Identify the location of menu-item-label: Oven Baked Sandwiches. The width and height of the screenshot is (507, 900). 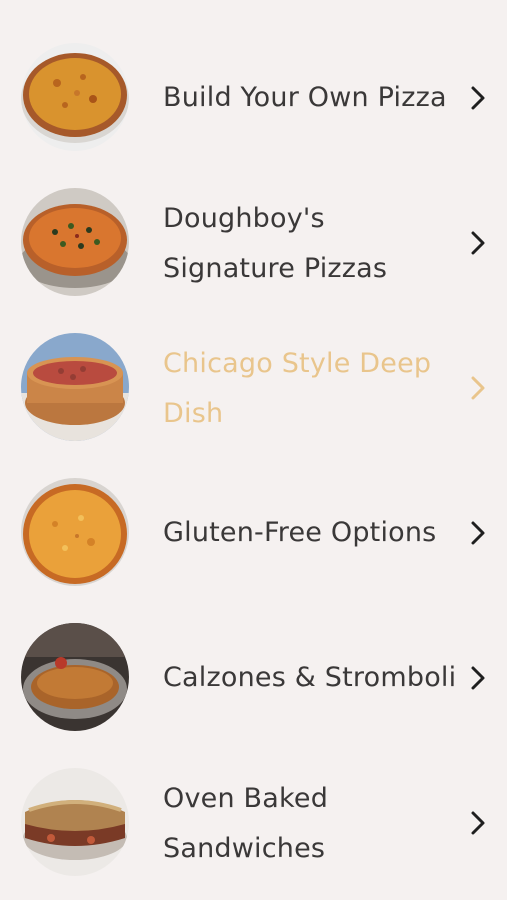
(246, 823).